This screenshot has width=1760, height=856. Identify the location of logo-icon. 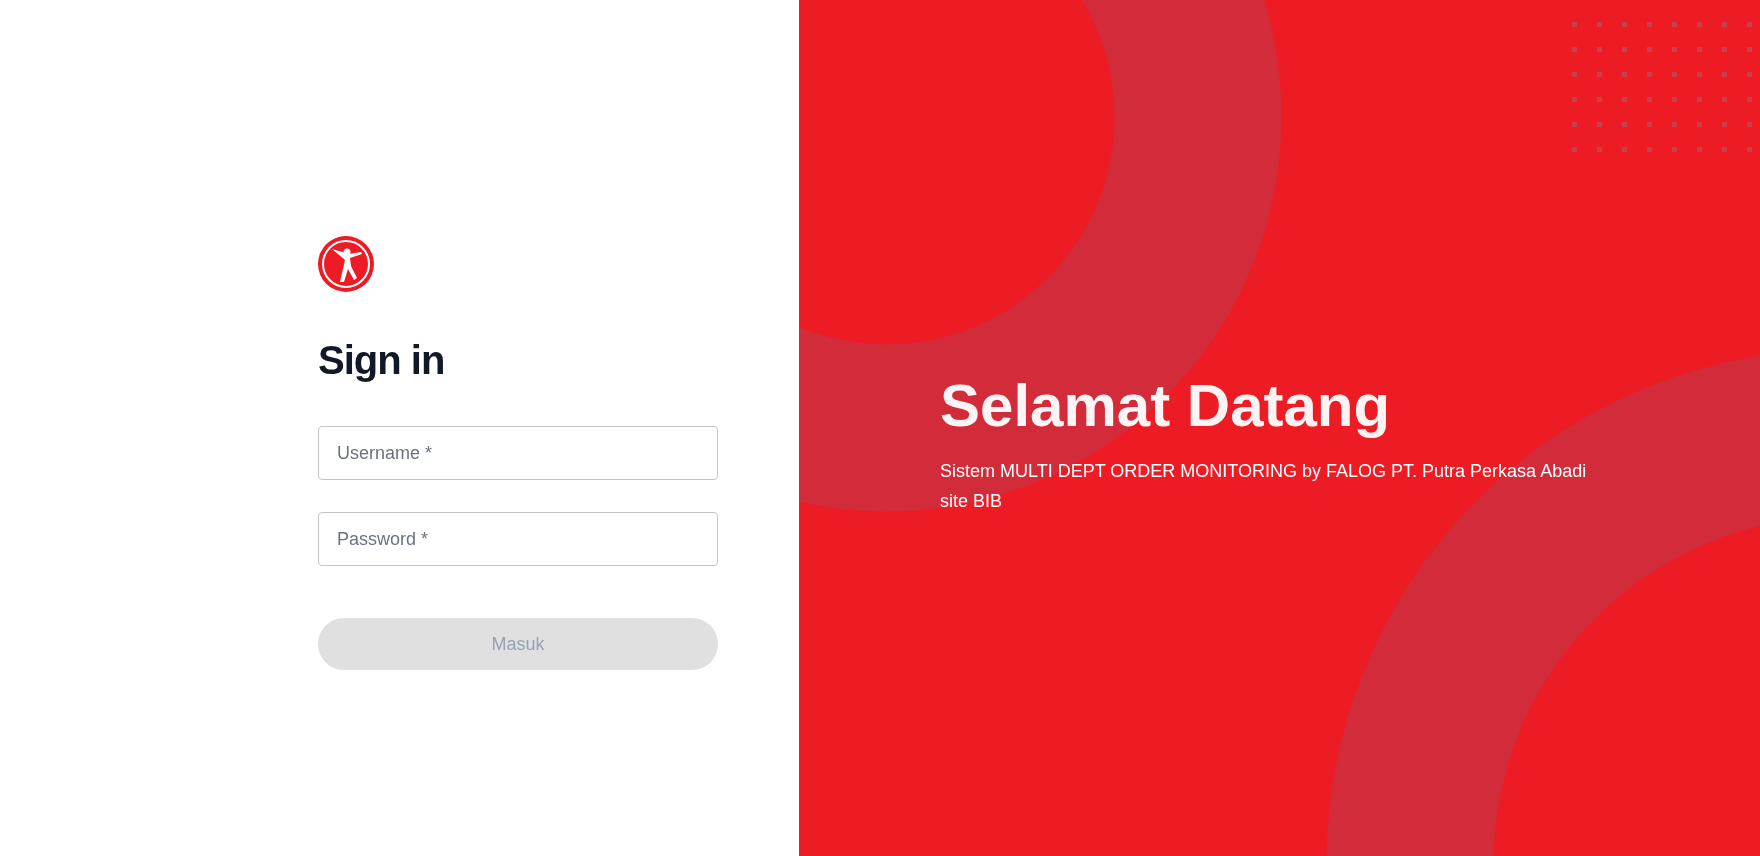
(346, 264).